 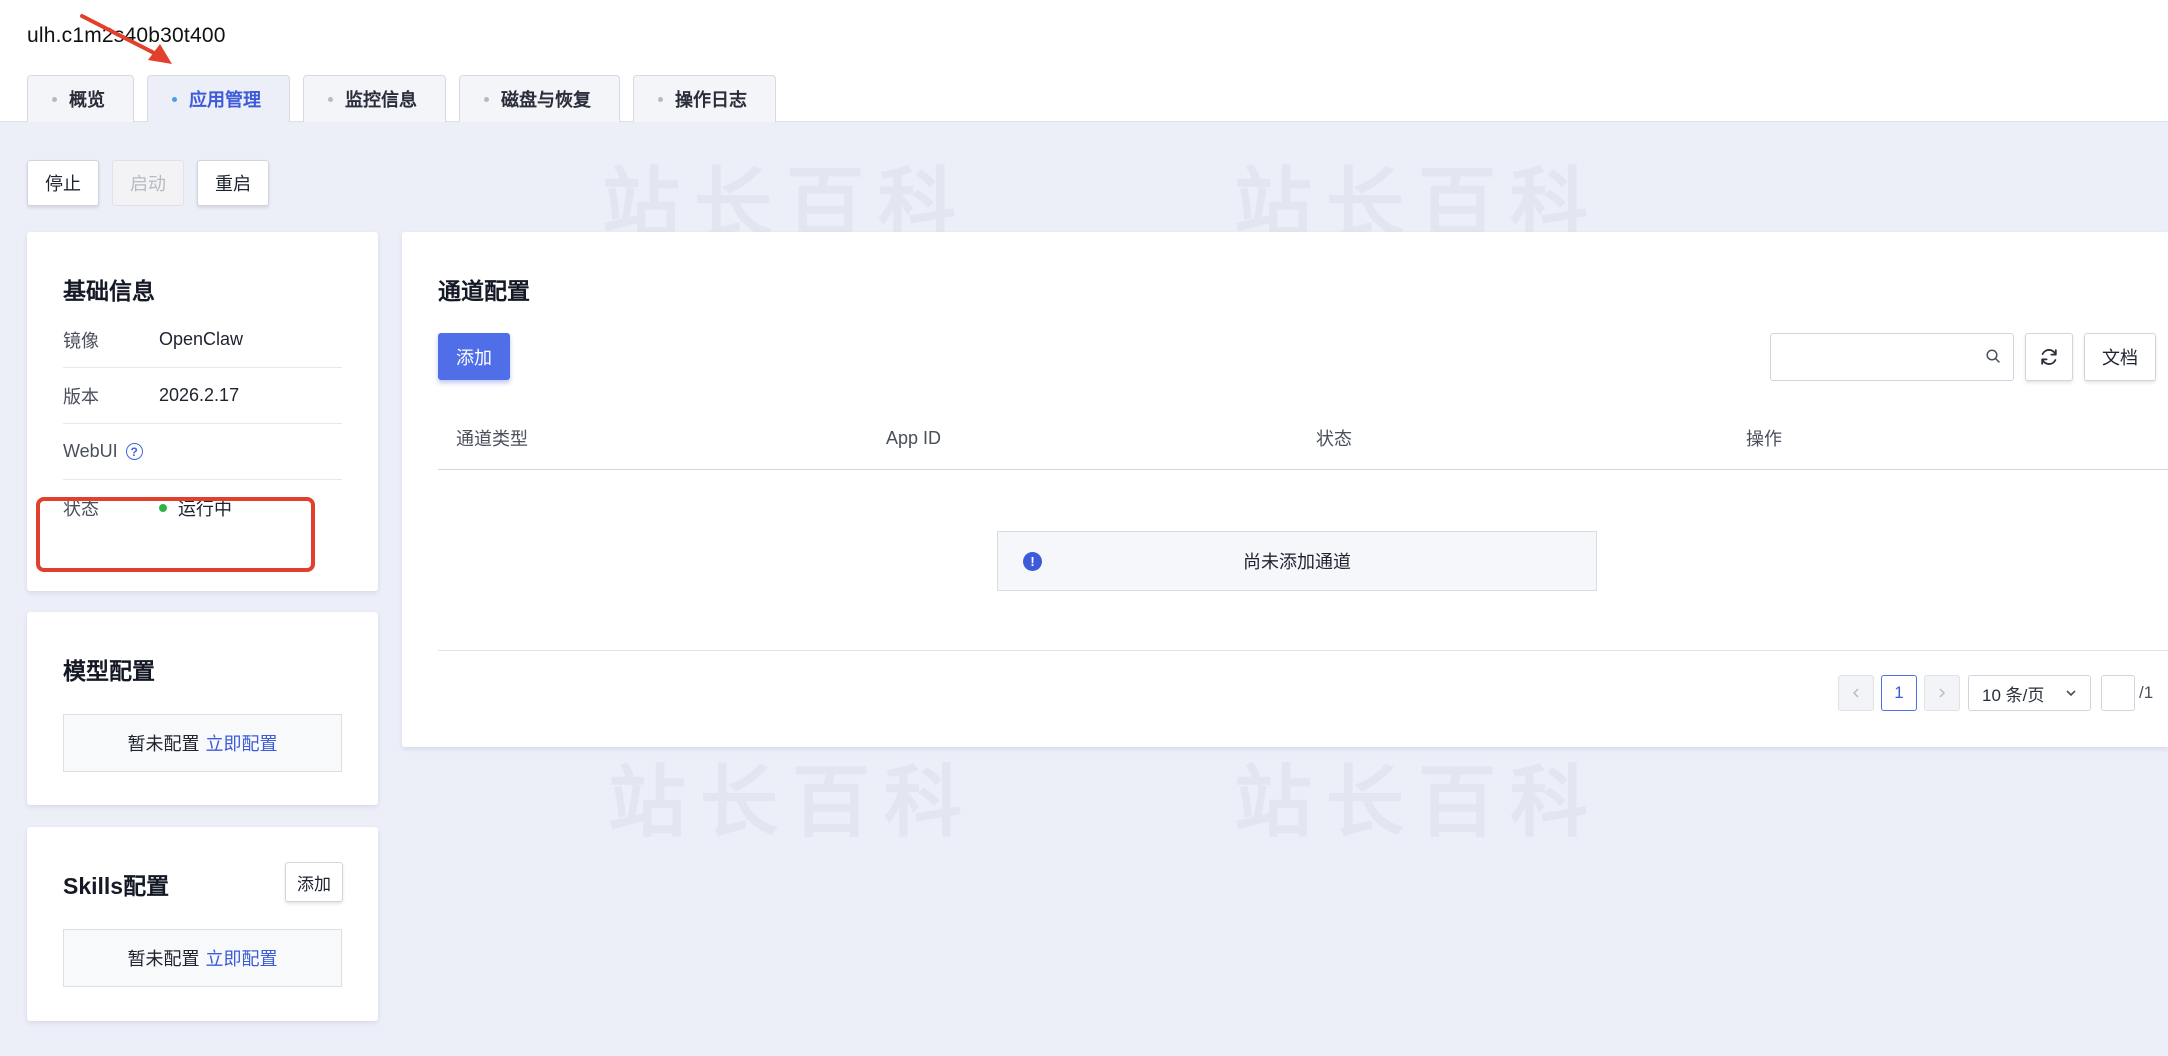 What do you see at coordinates (233, 183) in the screenshot?
I see `restart-button: 重启` at bounding box center [233, 183].